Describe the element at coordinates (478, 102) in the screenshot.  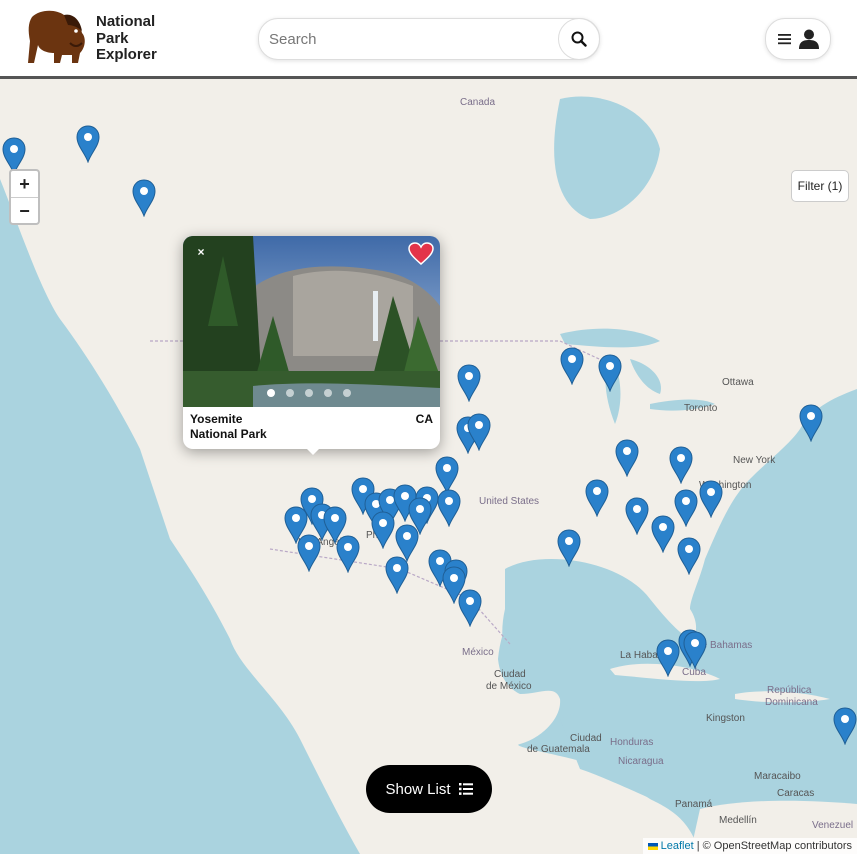
I see `map-label: Canada` at that location.